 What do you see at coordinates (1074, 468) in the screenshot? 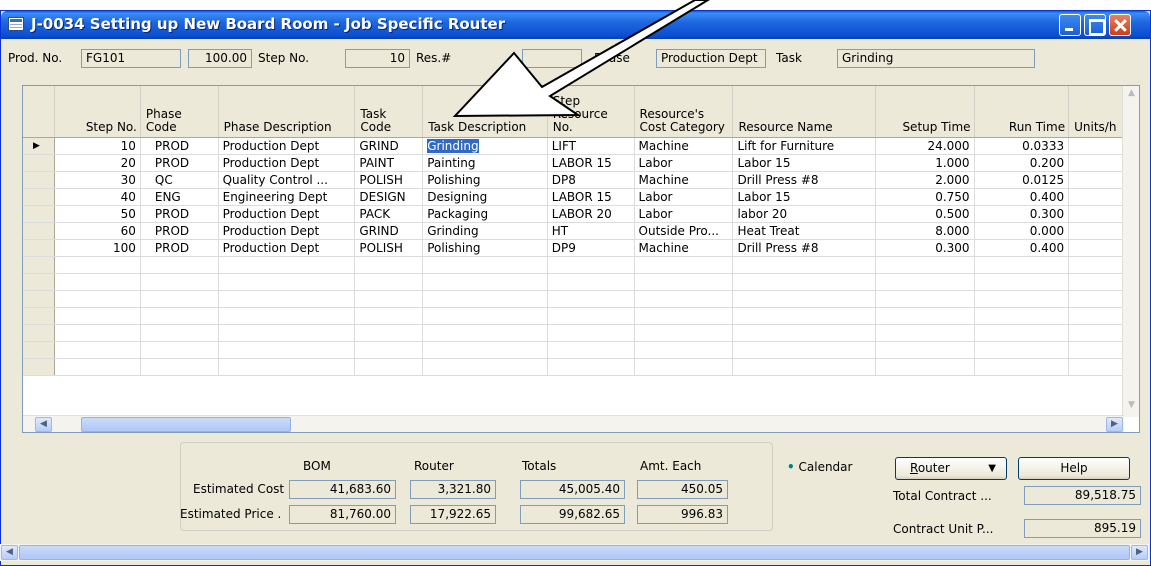
I see `help-button: Help` at bounding box center [1074, 468].